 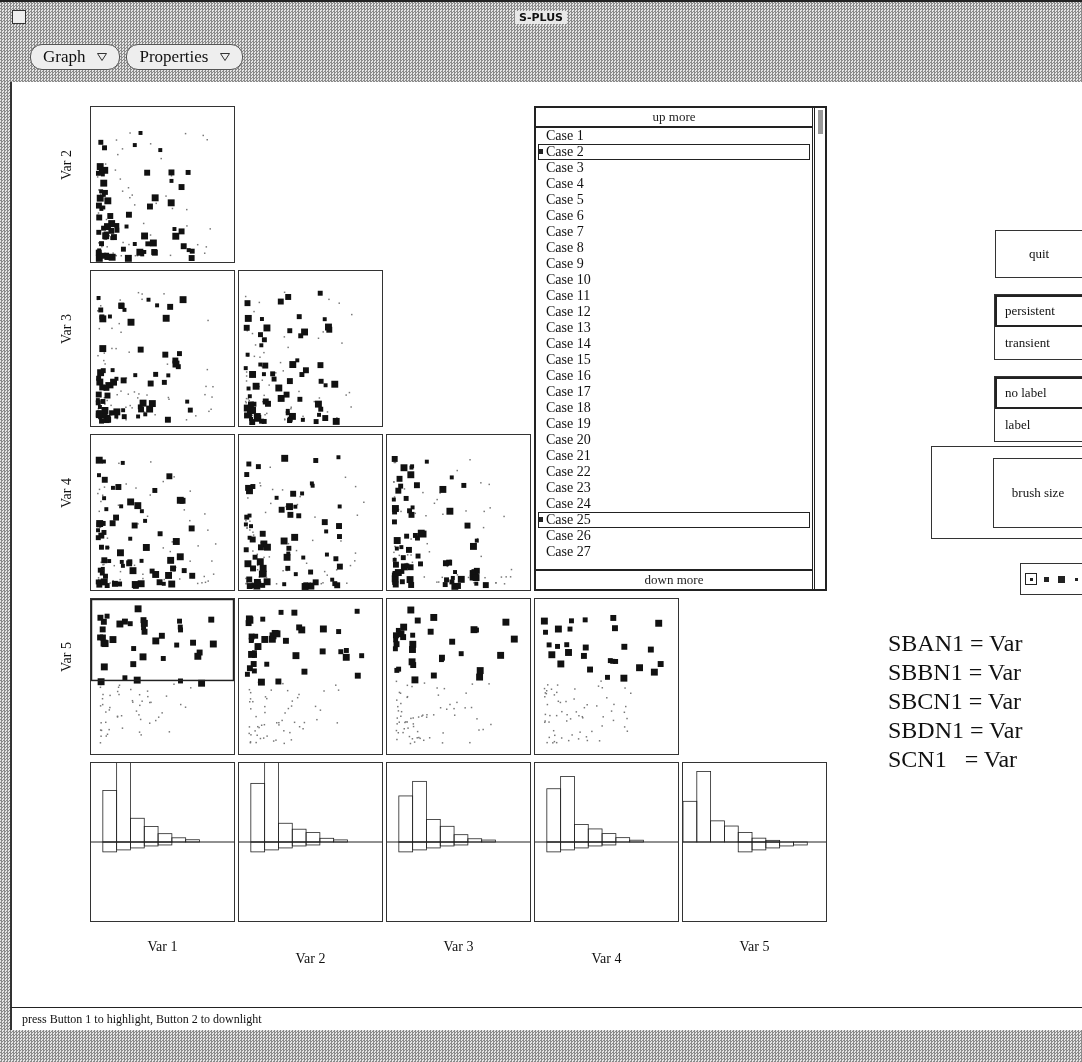 What do you see at coordinates (674, 472) in the screenshot?
I see `list-item: Case 22` at bounding box center [674, 472].